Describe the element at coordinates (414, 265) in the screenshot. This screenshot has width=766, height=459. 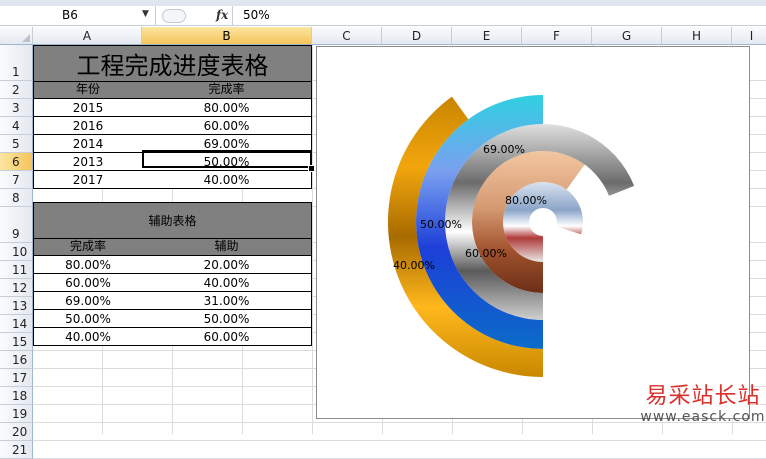
I see `ring-data-label: 40.00%` at that location.